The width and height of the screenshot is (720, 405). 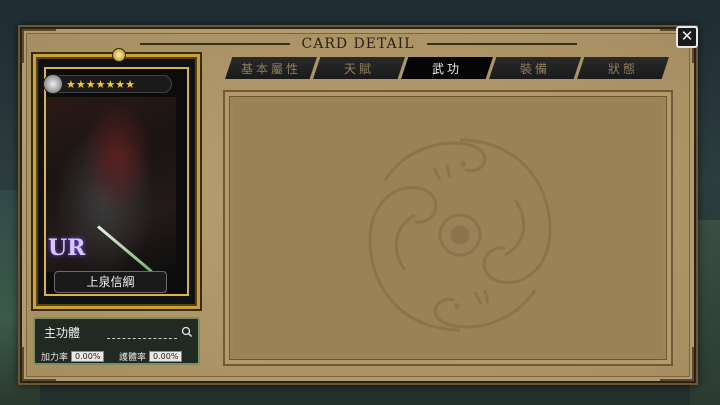 I want to click on rarity-badge: UR, so click(x=67, y=248).